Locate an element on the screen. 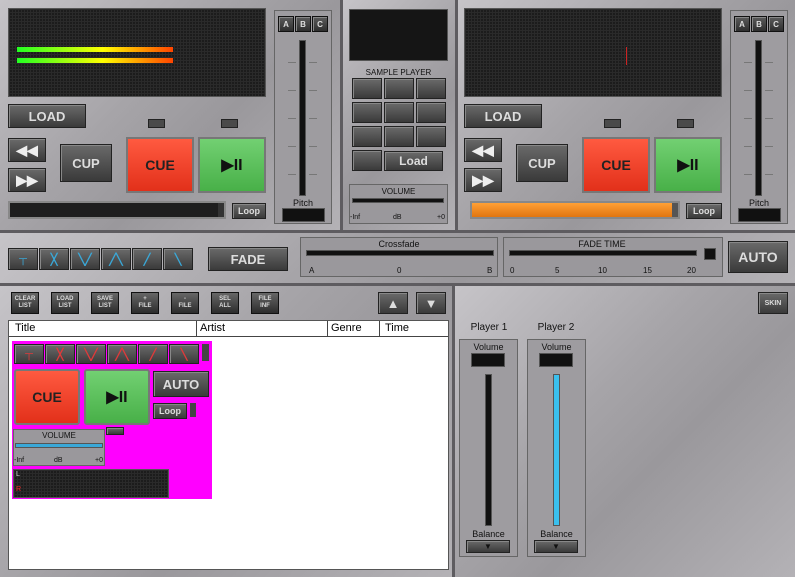 This screenshot has width=795, height=577. right-bank-a-button: A is located at coordinates (742, 24).